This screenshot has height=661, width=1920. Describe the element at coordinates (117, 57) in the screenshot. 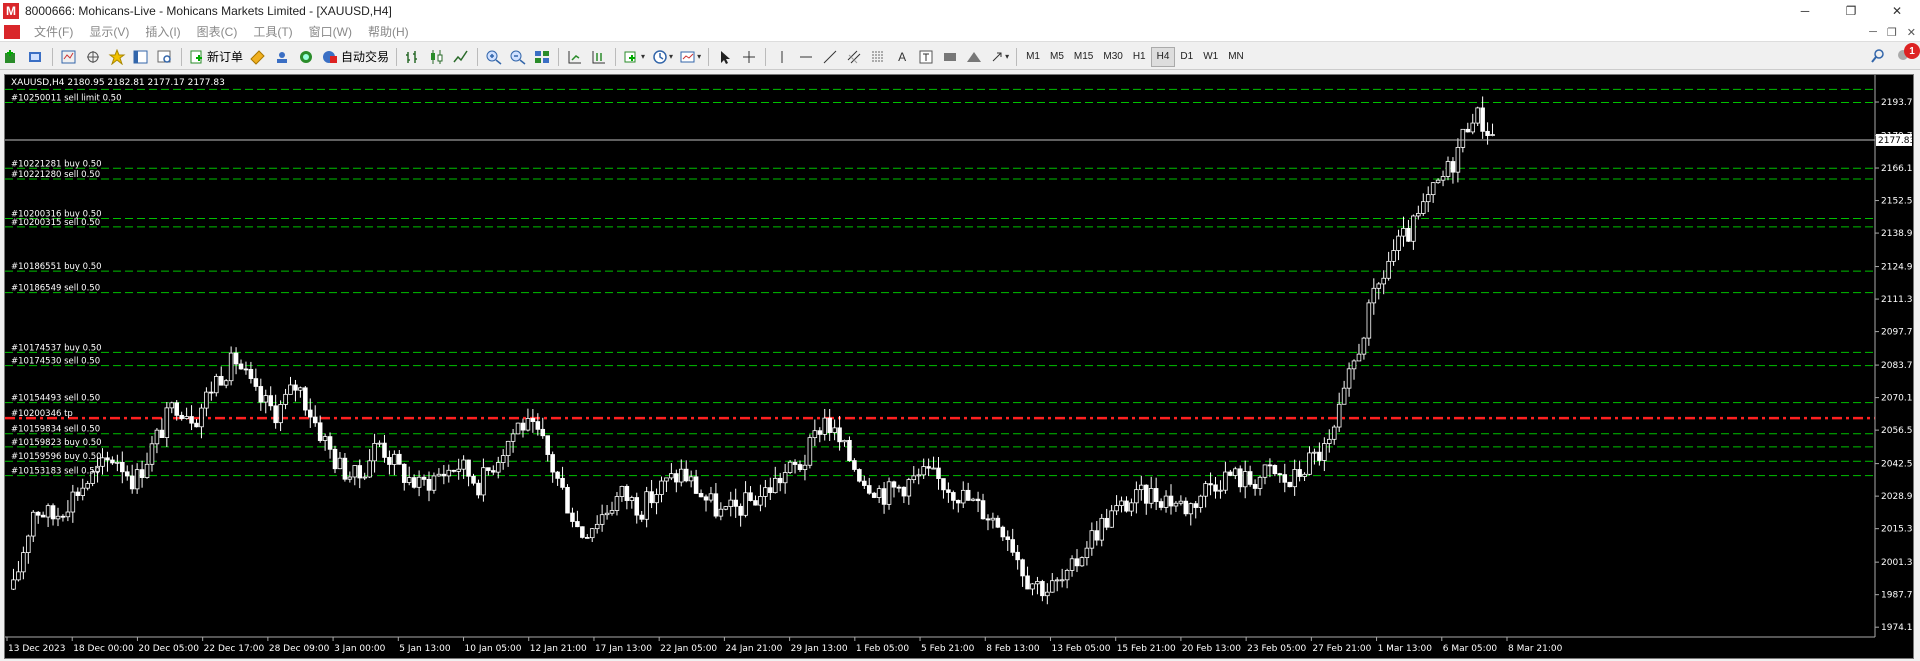

I see `navigator-icon` at that location.